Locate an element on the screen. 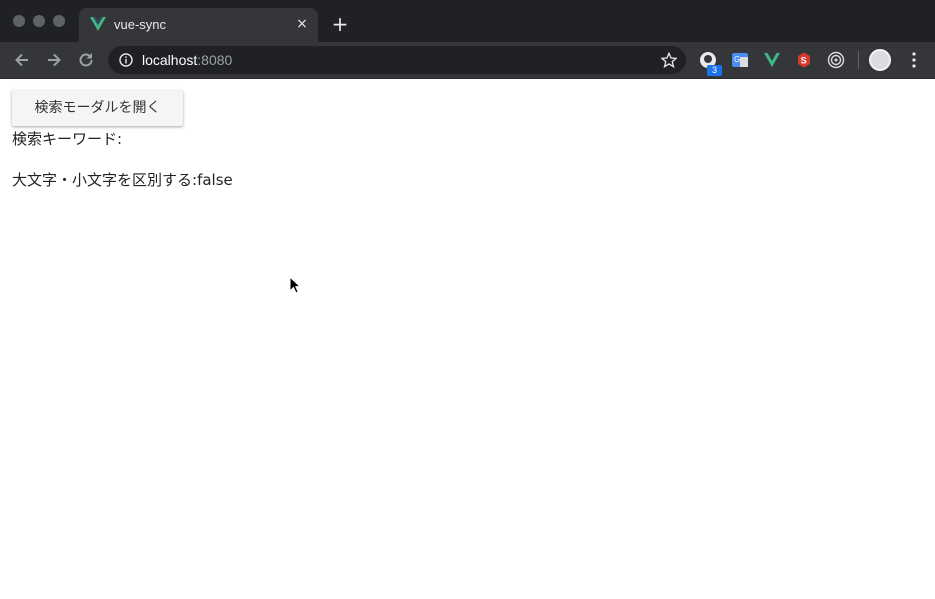 The height and width of the screenshot is (599, 935). url-port: :8080 is located at coordinates (215, 60).